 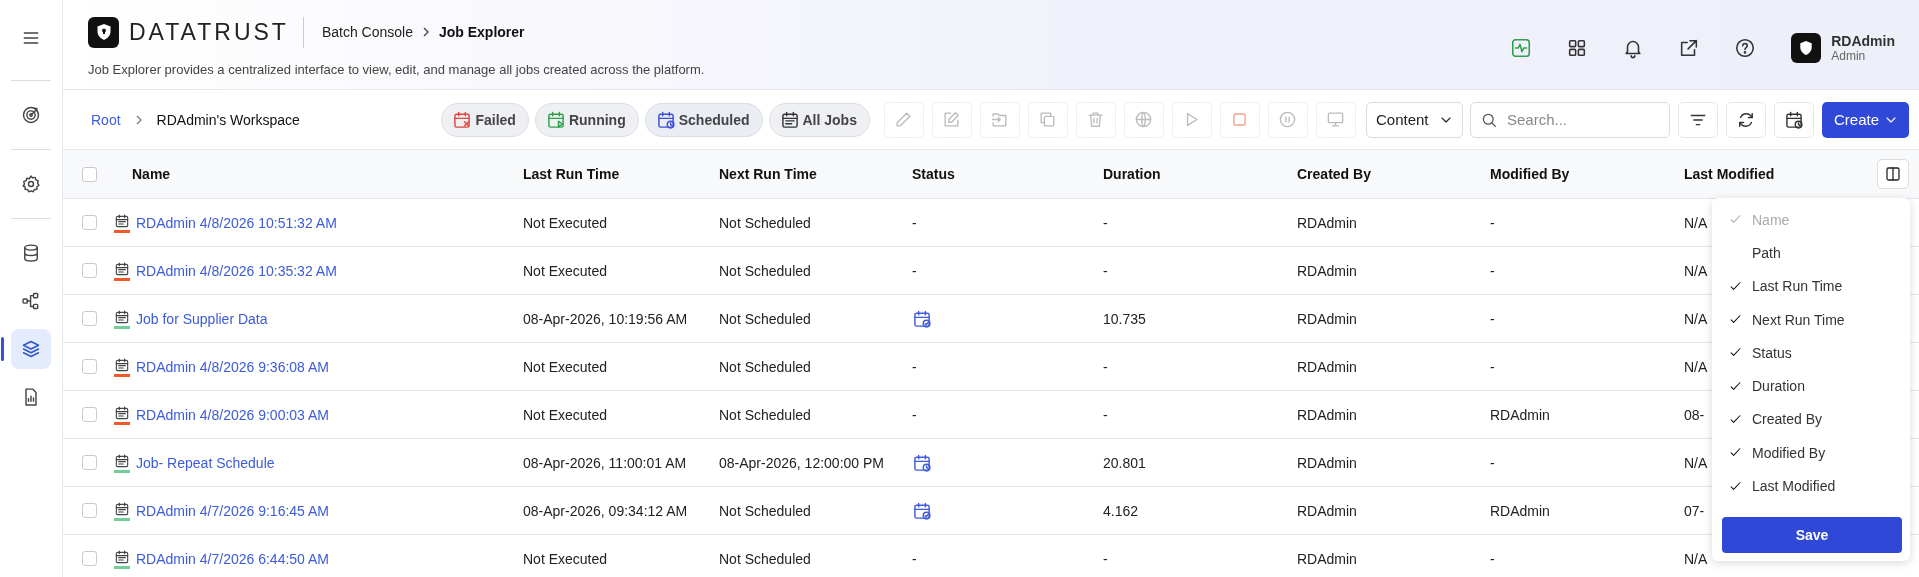 I want to click on column-header: Created By, so click(x=1334, y=174).